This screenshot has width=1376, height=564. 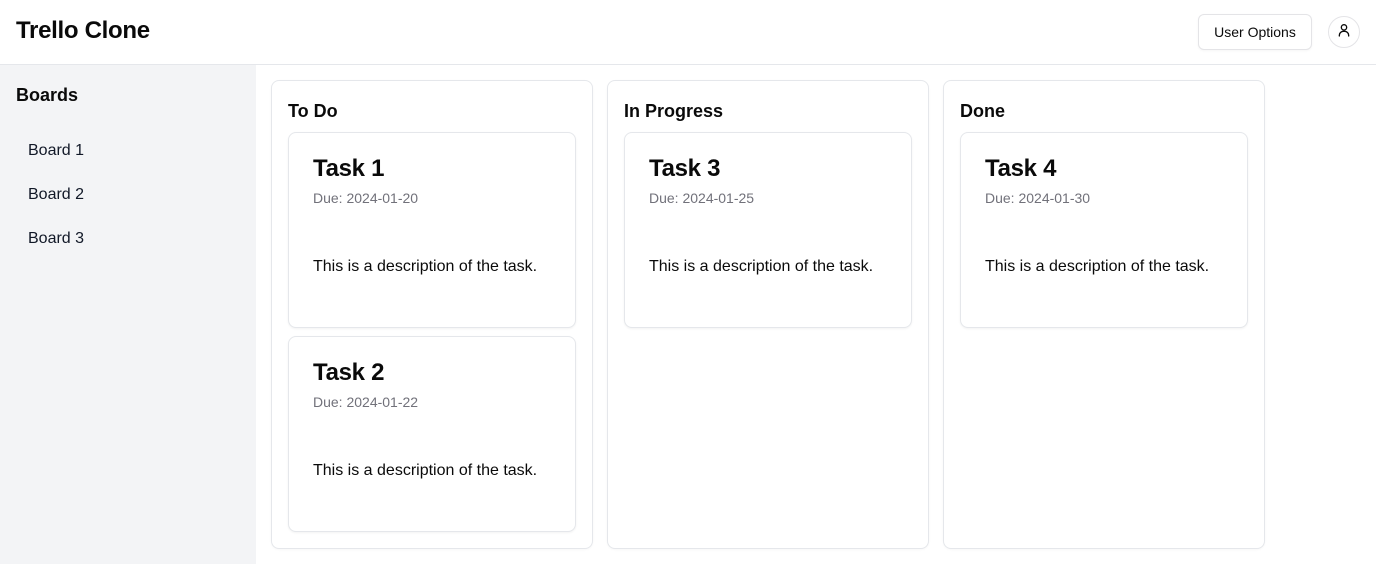 I want to click on task-title: Task 1, so click(x=349, y=168).